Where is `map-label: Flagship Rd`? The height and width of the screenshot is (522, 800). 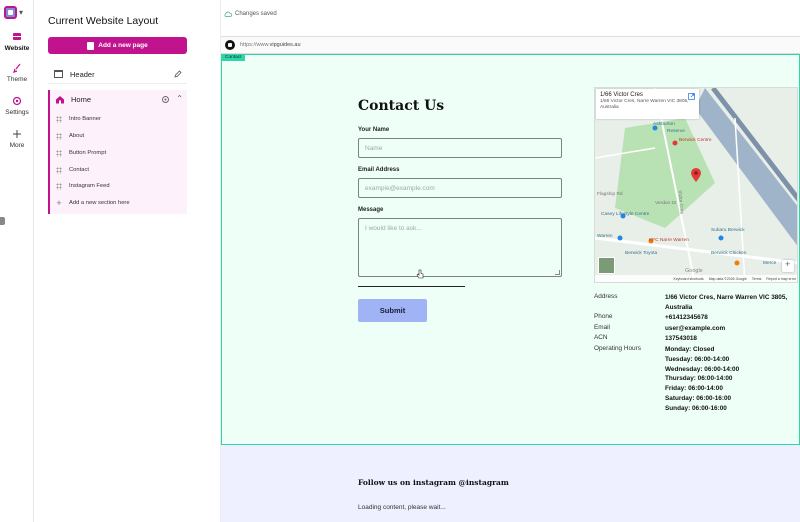
map-label: Flagship Rd is located at coordinates (610, 194).